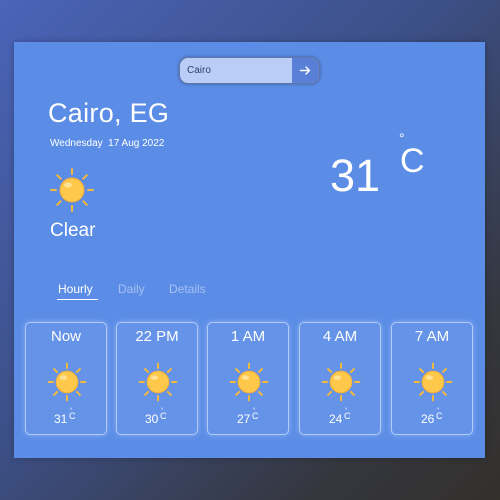 This screenshot has width=500, height=500. I want to click on forecast-temperature: 26, so click(428, 419).